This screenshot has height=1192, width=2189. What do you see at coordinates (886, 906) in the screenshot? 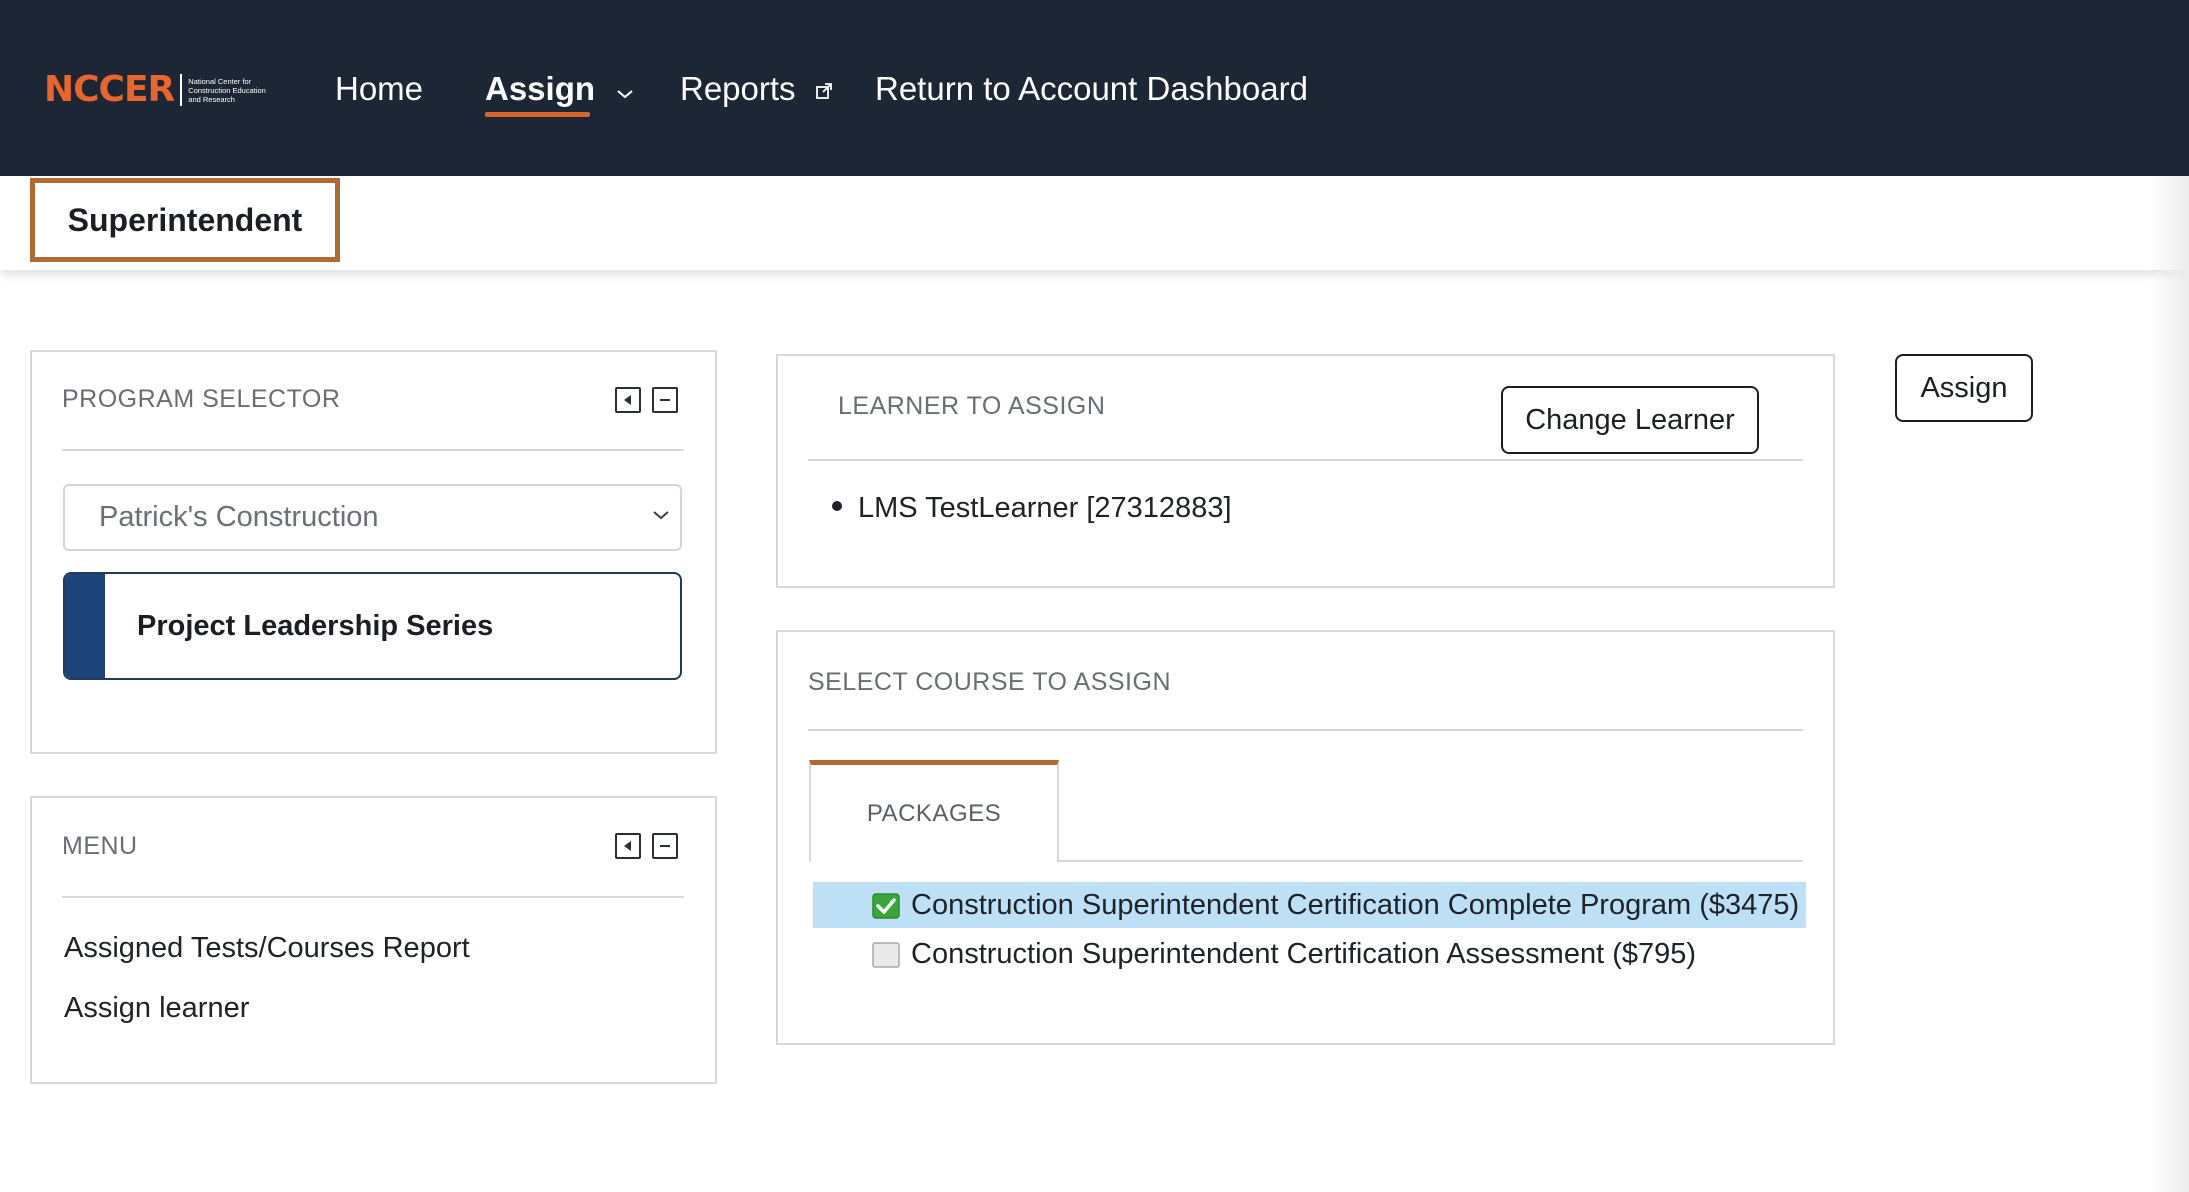
I see `checkbox-checked-icon` at bounding box center [886, 906].